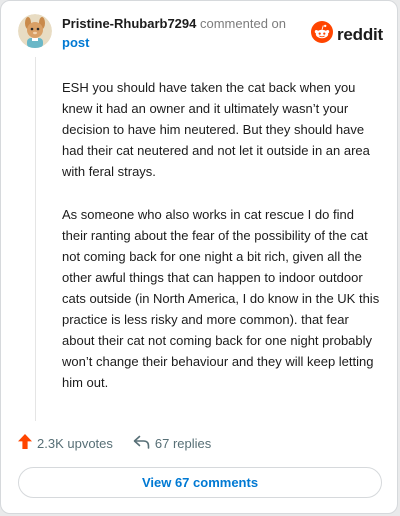 The width and height of the screenshot is (400, 516). Describe the element at coordinates (243, 23) in the screenshot. I see `action-text: commented on` at that location.